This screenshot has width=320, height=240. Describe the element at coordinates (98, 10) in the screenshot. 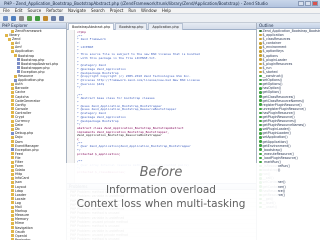

I see `menu-item: Search` at that location.